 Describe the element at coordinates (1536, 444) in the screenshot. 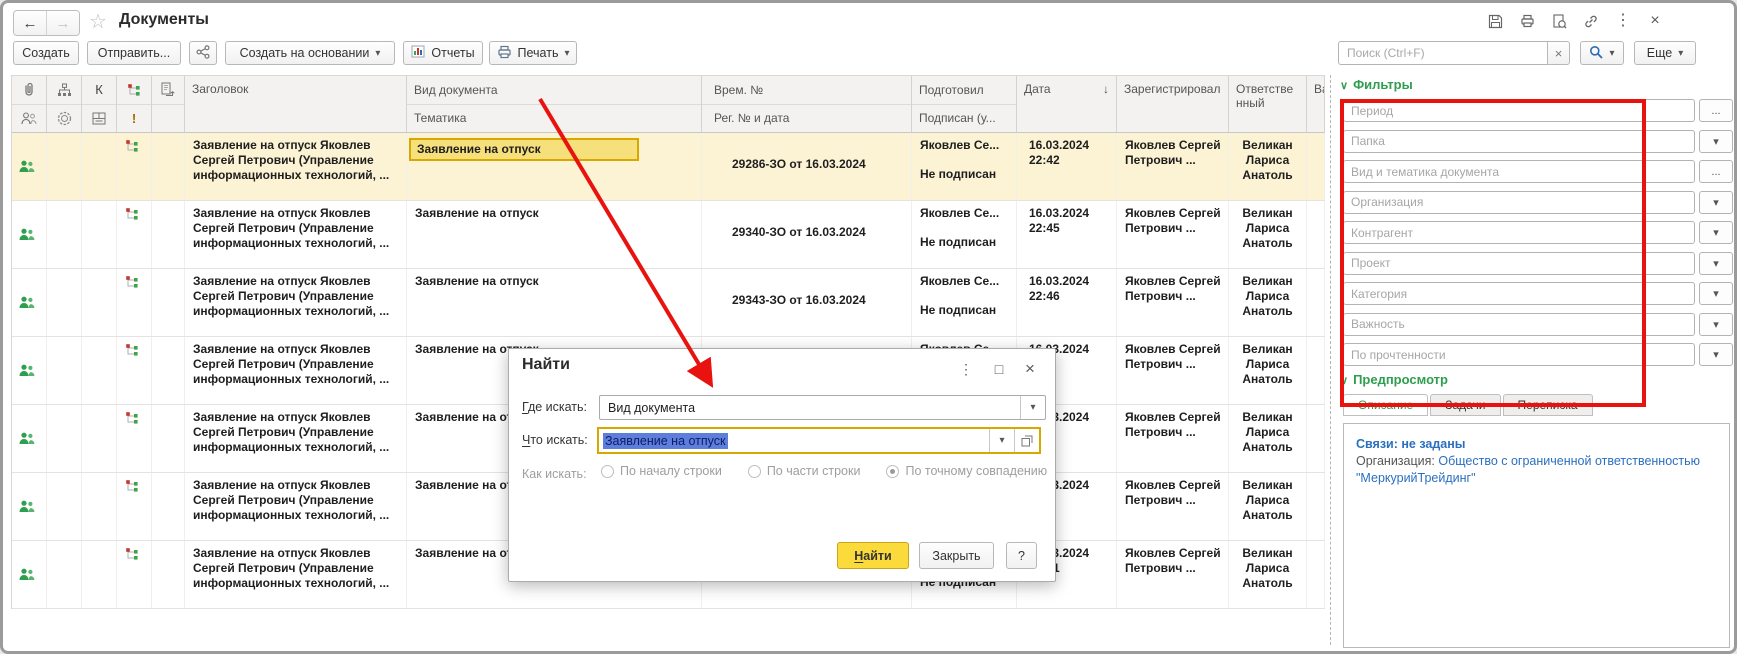

I see `links-status: Связи: не заданы` at that location.